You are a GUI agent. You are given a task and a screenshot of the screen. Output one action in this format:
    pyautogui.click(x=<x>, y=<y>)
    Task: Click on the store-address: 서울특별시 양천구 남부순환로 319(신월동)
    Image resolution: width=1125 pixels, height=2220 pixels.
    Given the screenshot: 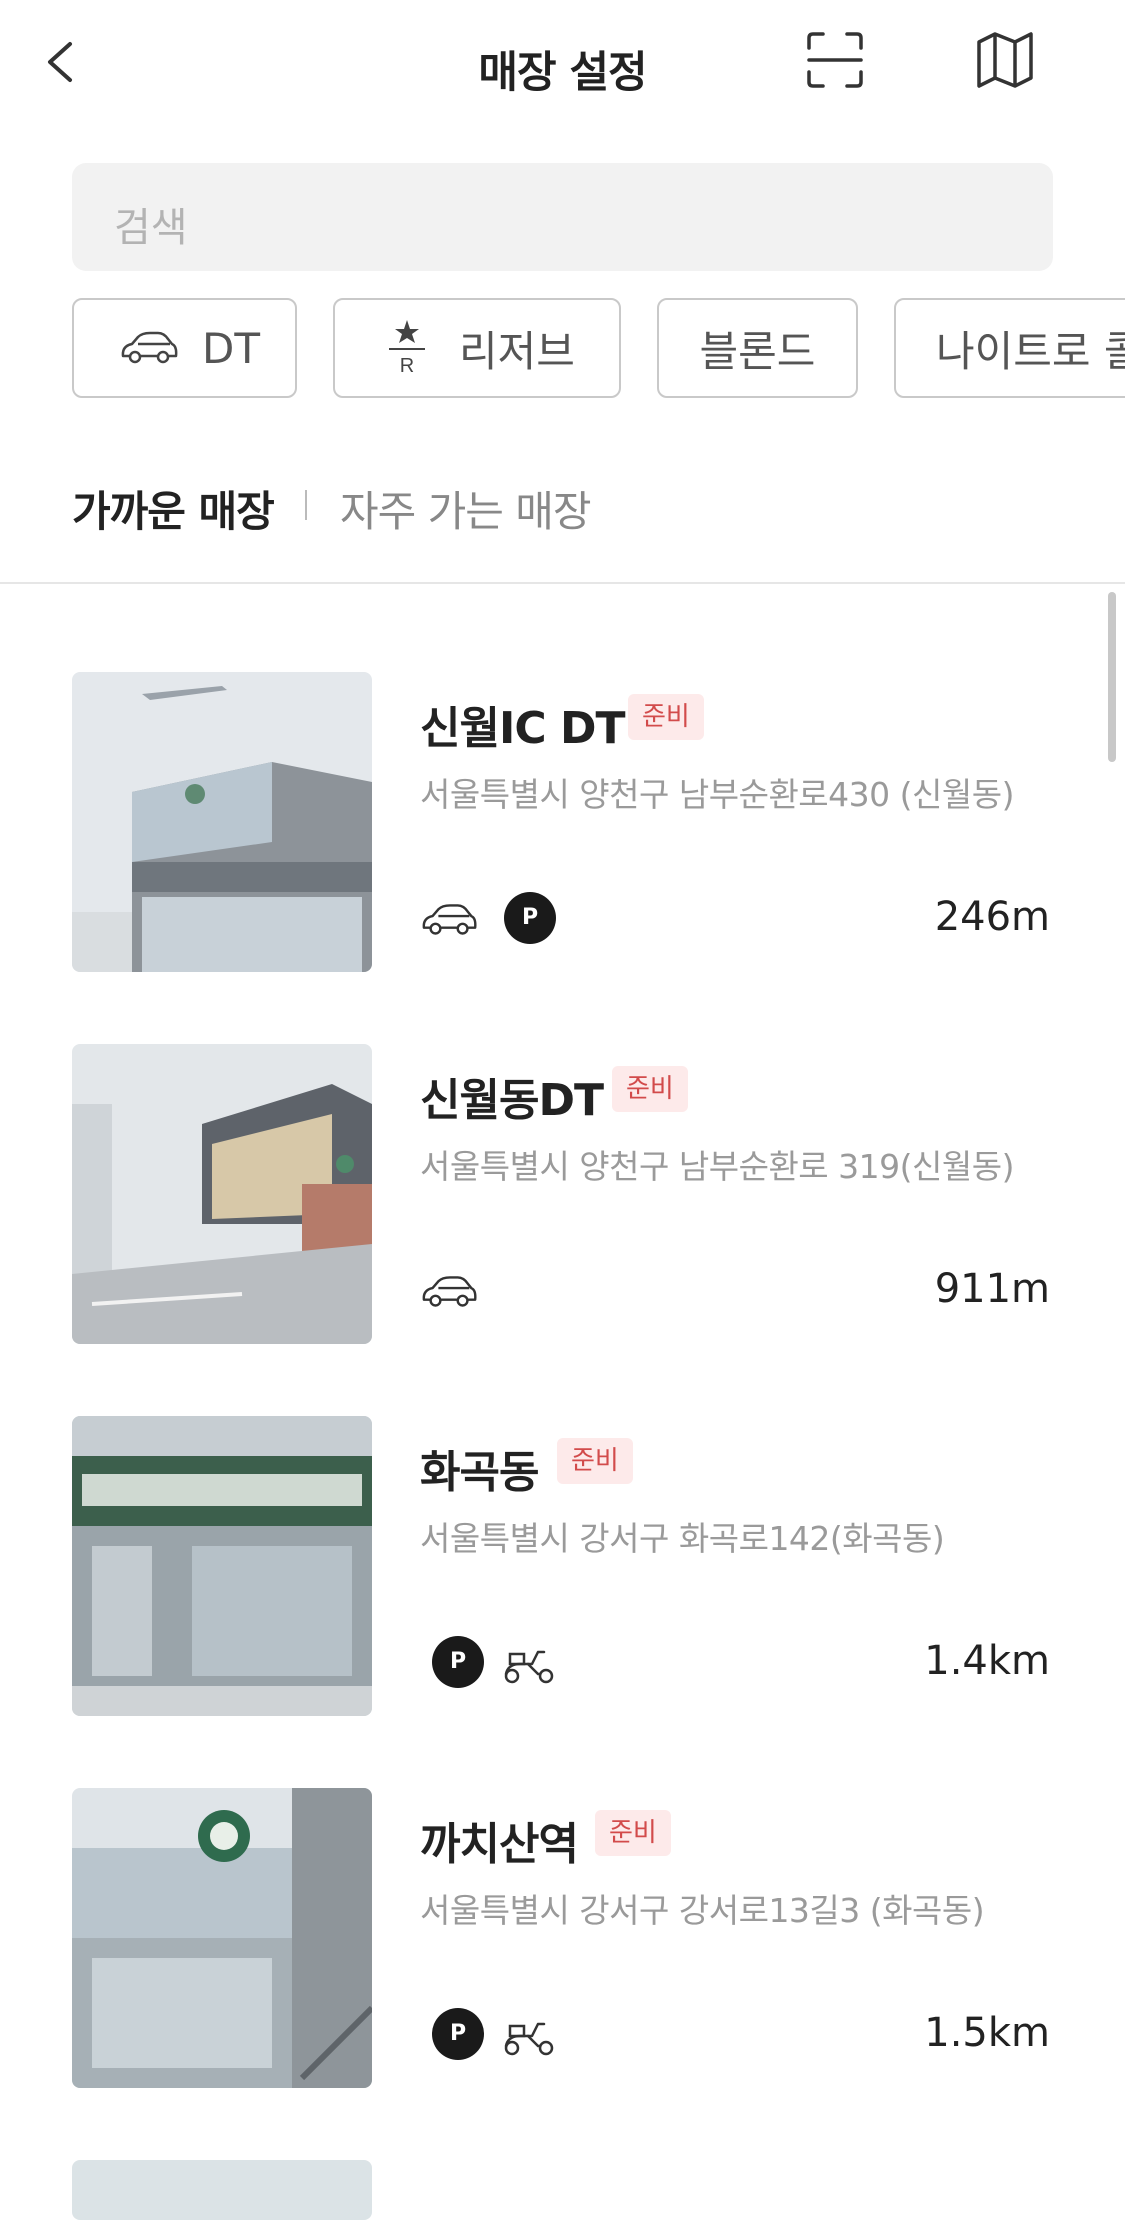 What is the action you would take?
    pyautogui.click(x=717, y=1166)
    